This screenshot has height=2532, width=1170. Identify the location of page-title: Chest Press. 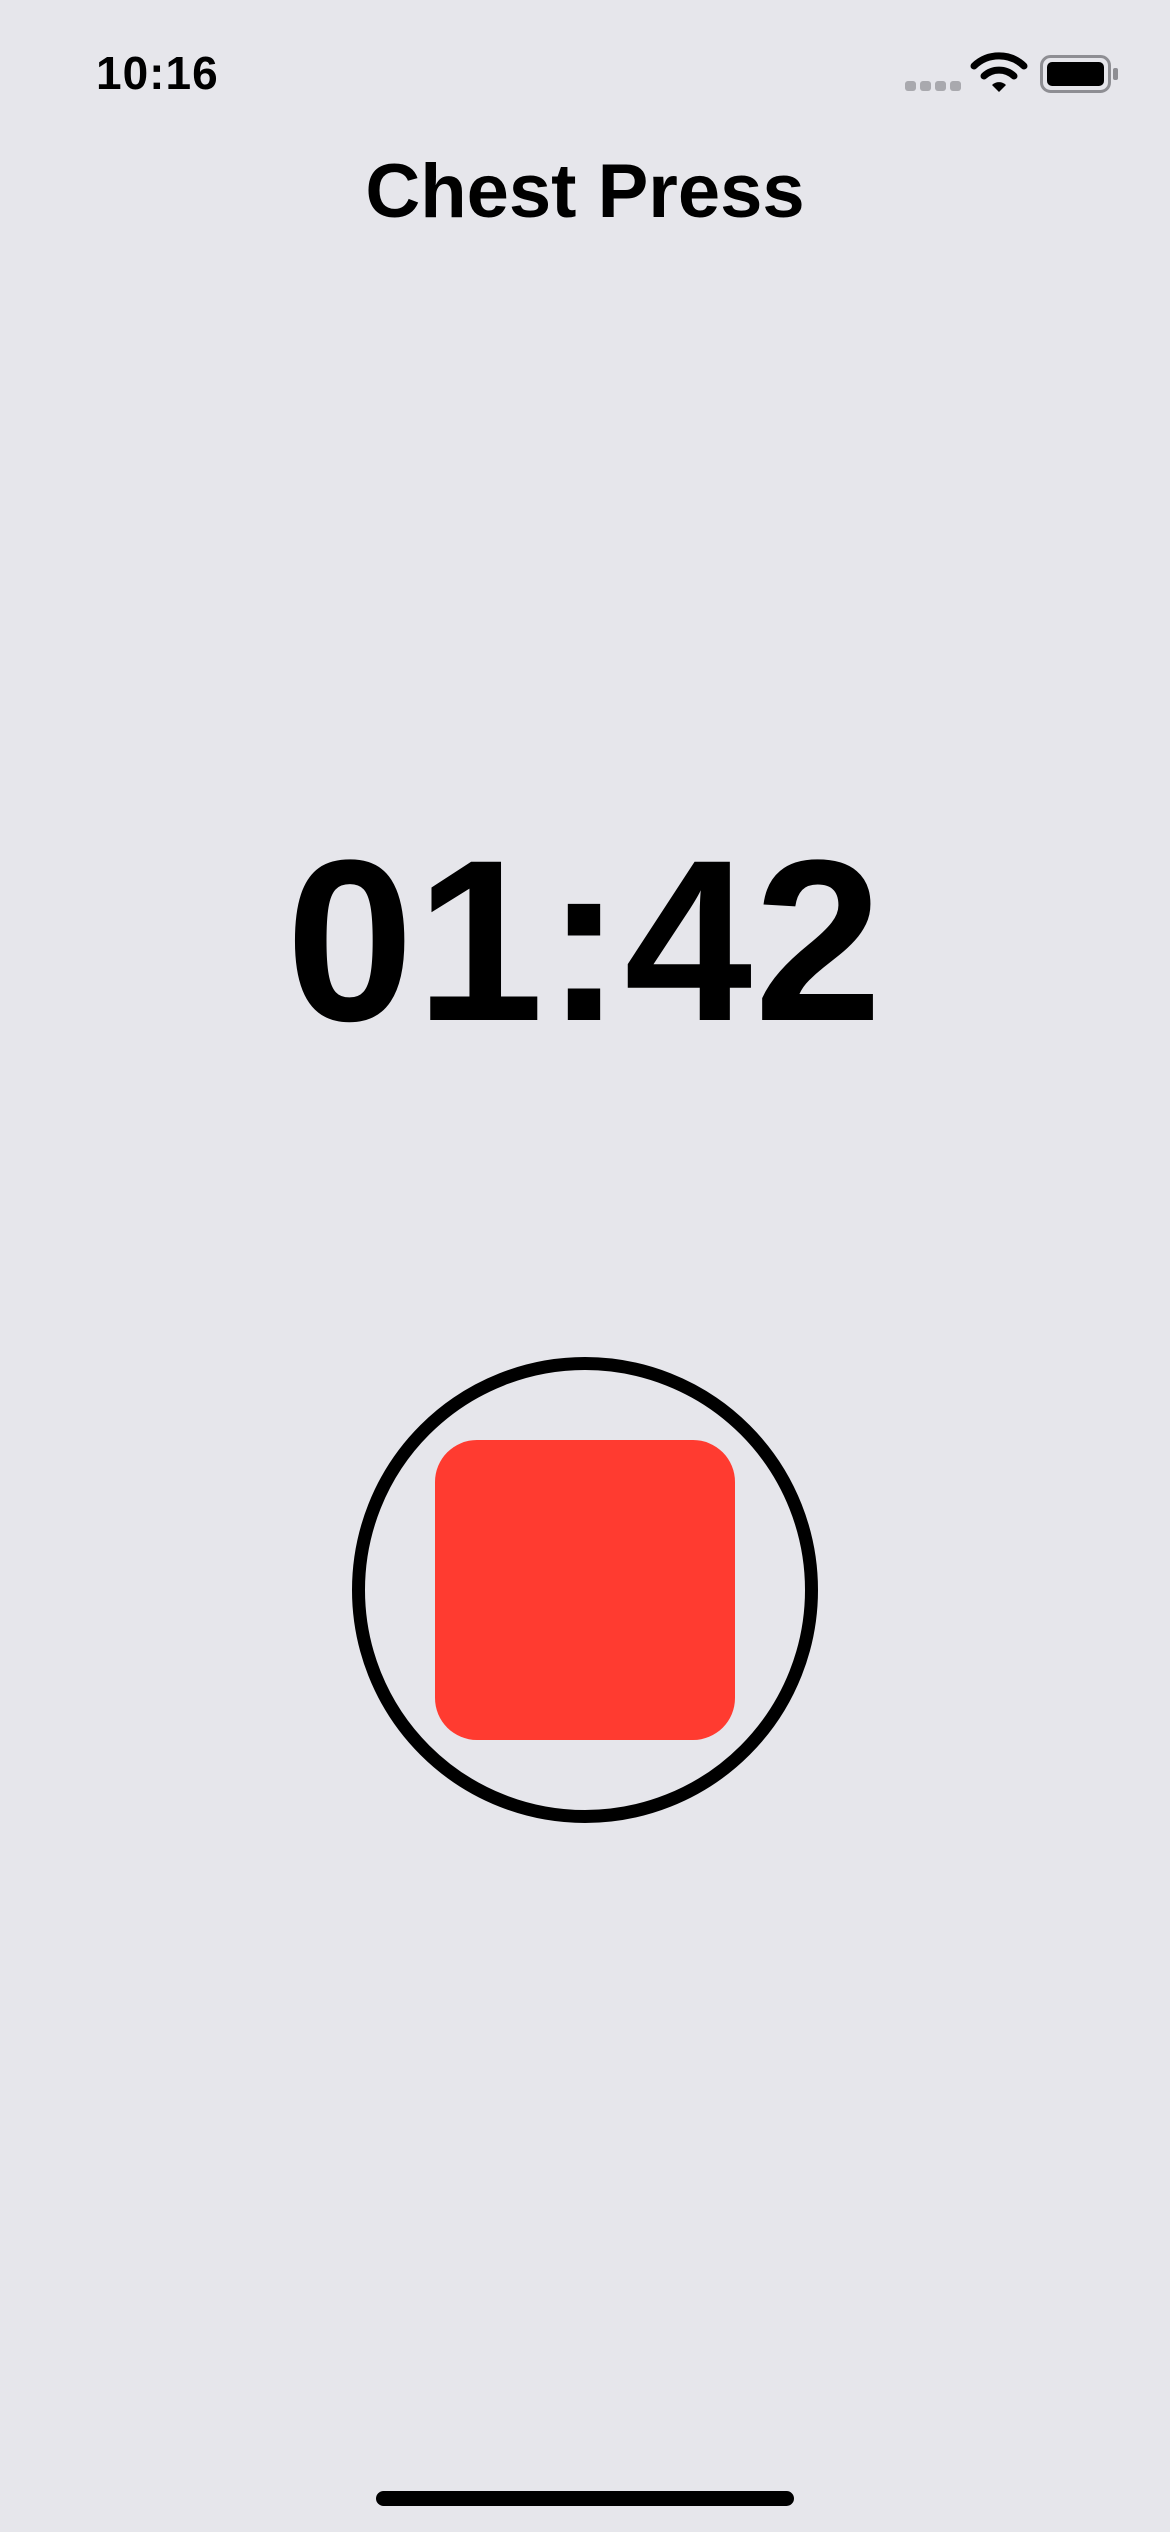
(585, 191).